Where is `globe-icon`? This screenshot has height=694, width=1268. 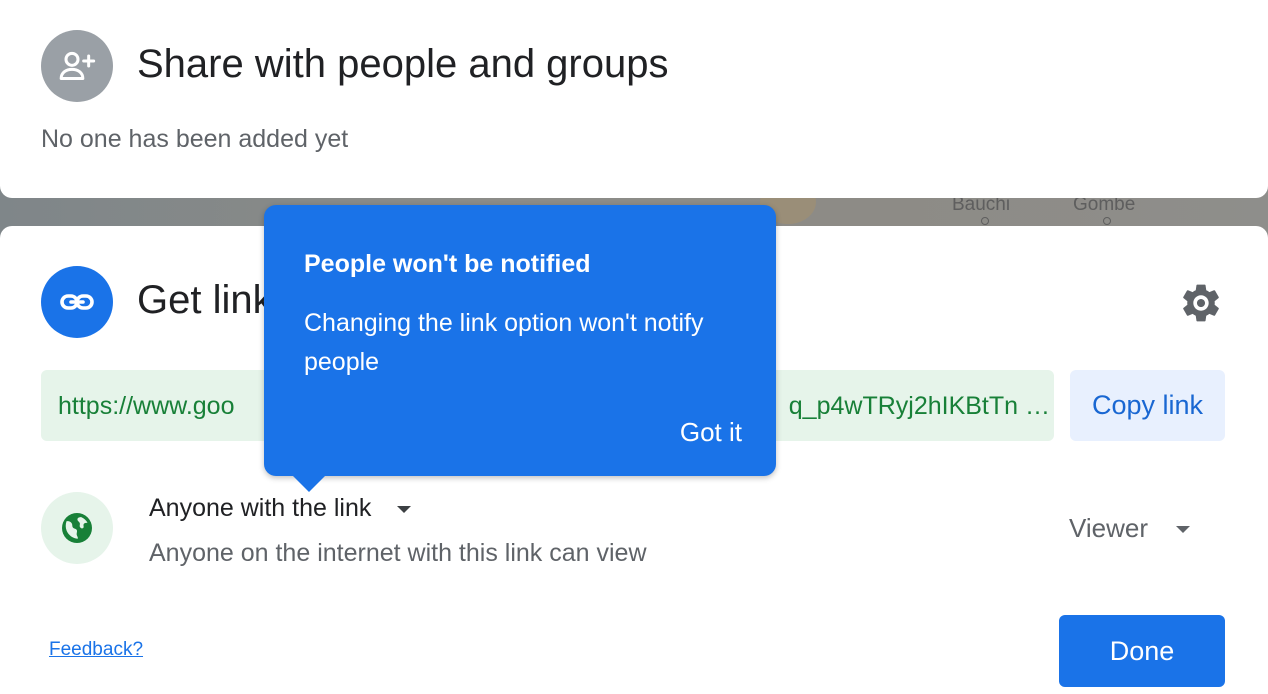
globe-icon is located at coordinates (77, 528).